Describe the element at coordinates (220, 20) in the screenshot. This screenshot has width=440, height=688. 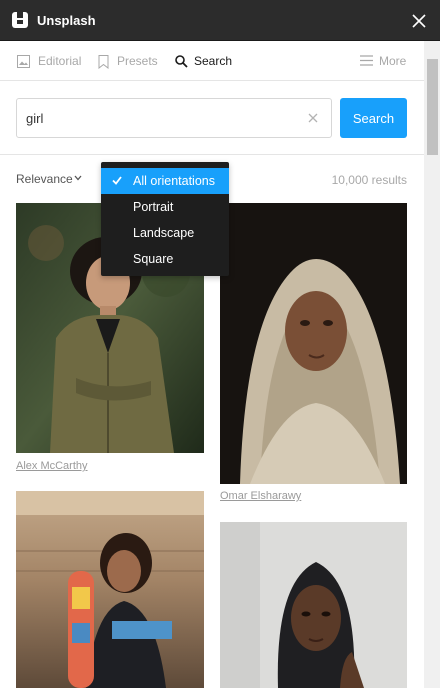
I see `title-bar: Unsplash` at that location.